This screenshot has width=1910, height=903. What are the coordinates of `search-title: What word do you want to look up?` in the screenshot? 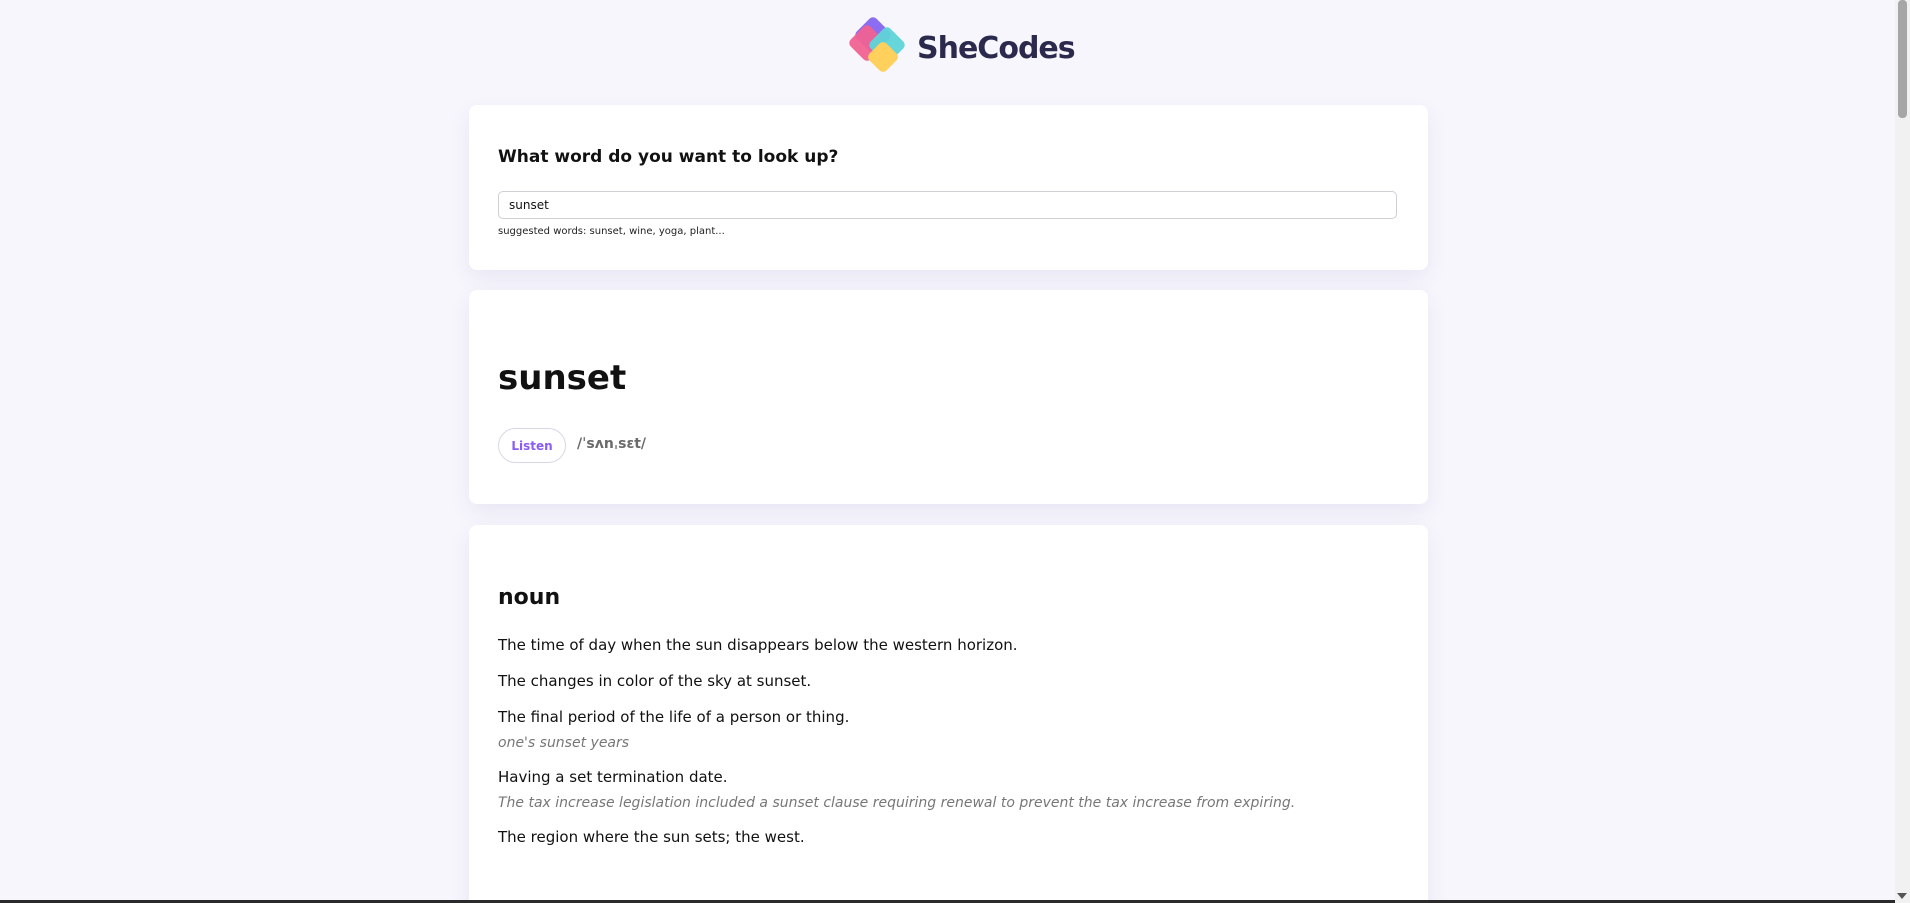 It's located at (668, 157).